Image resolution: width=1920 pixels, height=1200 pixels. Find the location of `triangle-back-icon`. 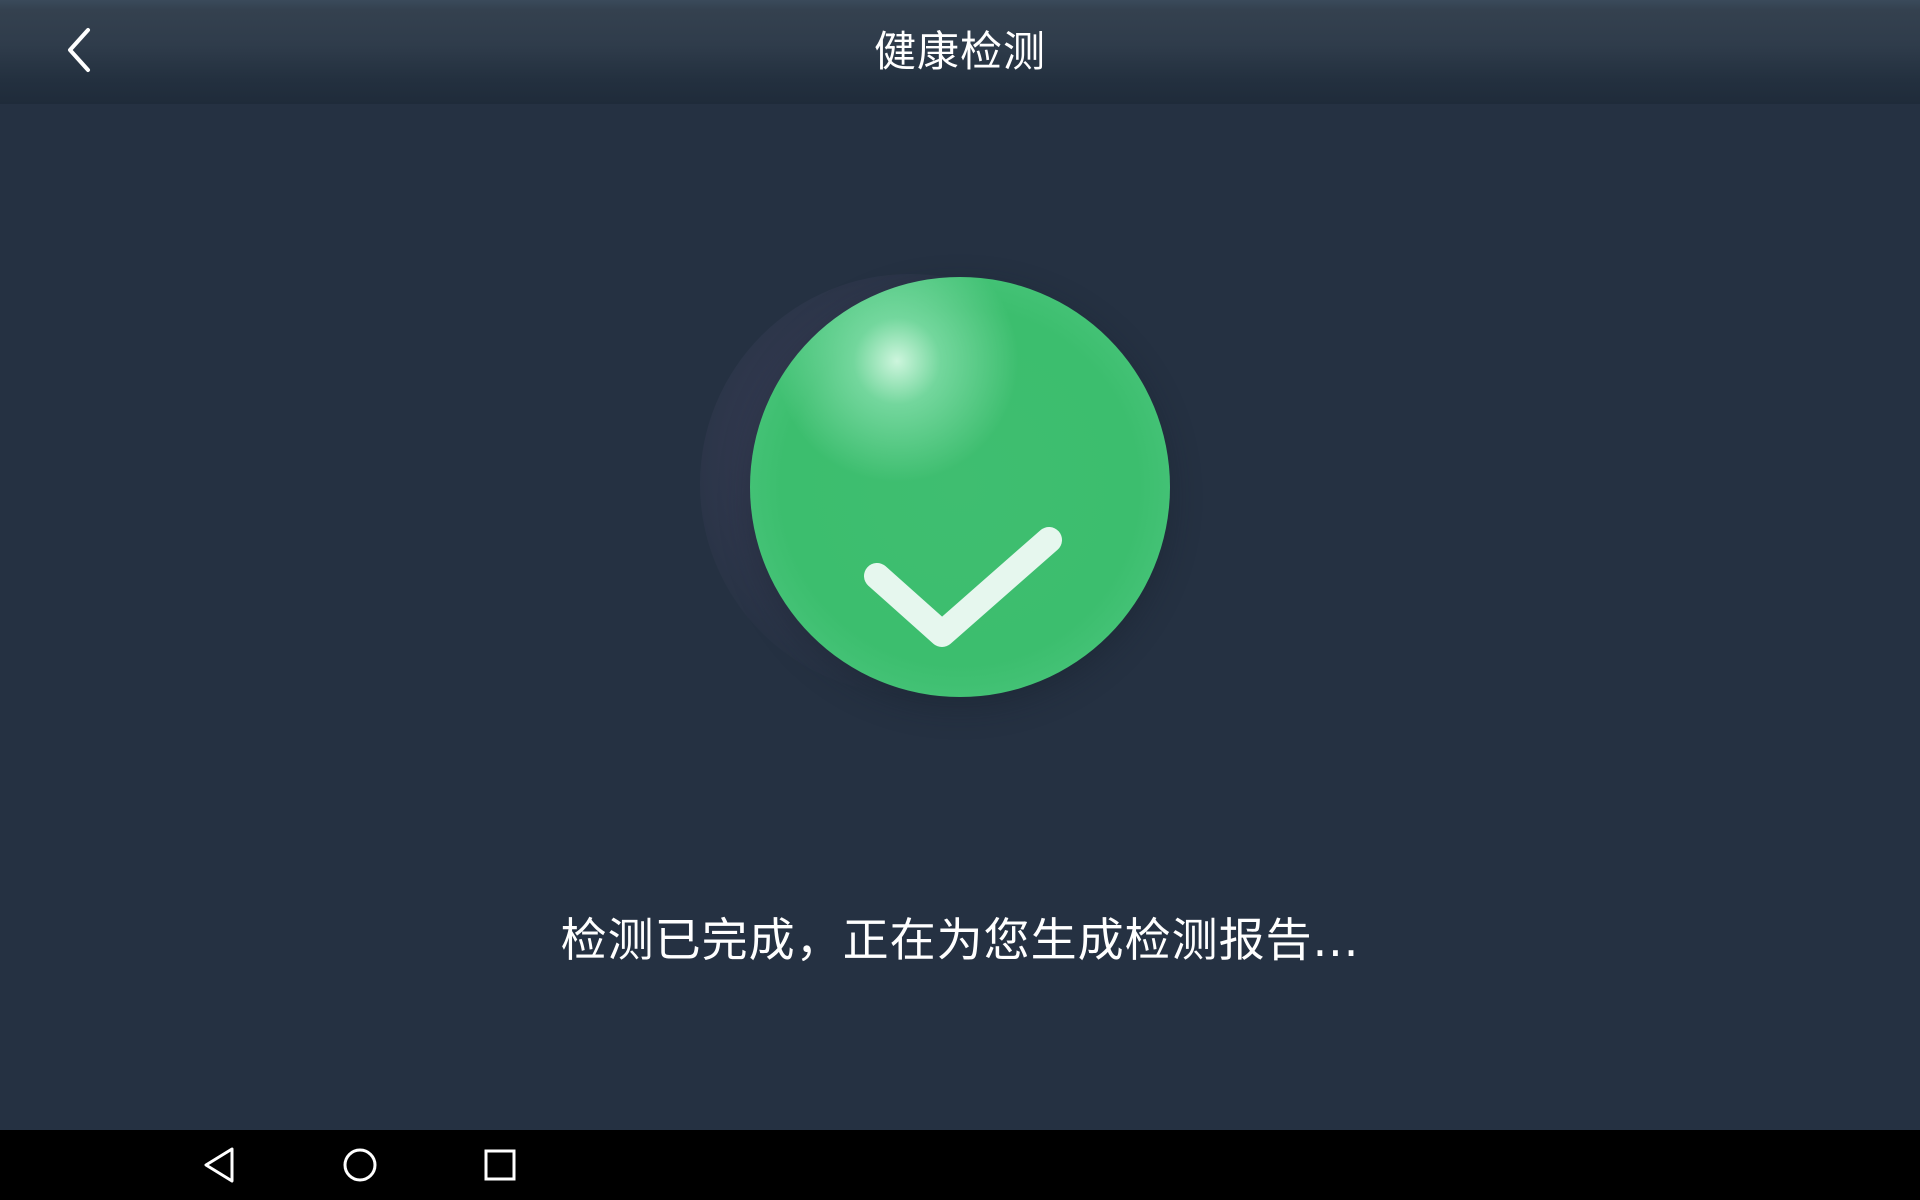

triangle-back-icon is located at coordinates (219, 1165).